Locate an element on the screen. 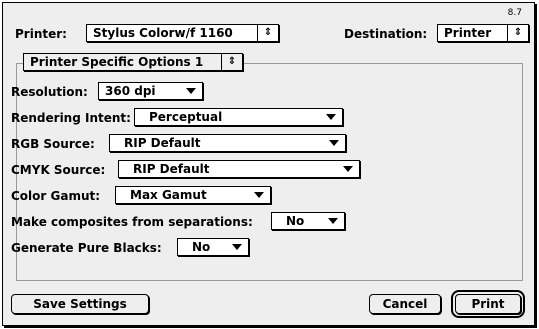  composites-value: No is located at coordinates (295, 221).